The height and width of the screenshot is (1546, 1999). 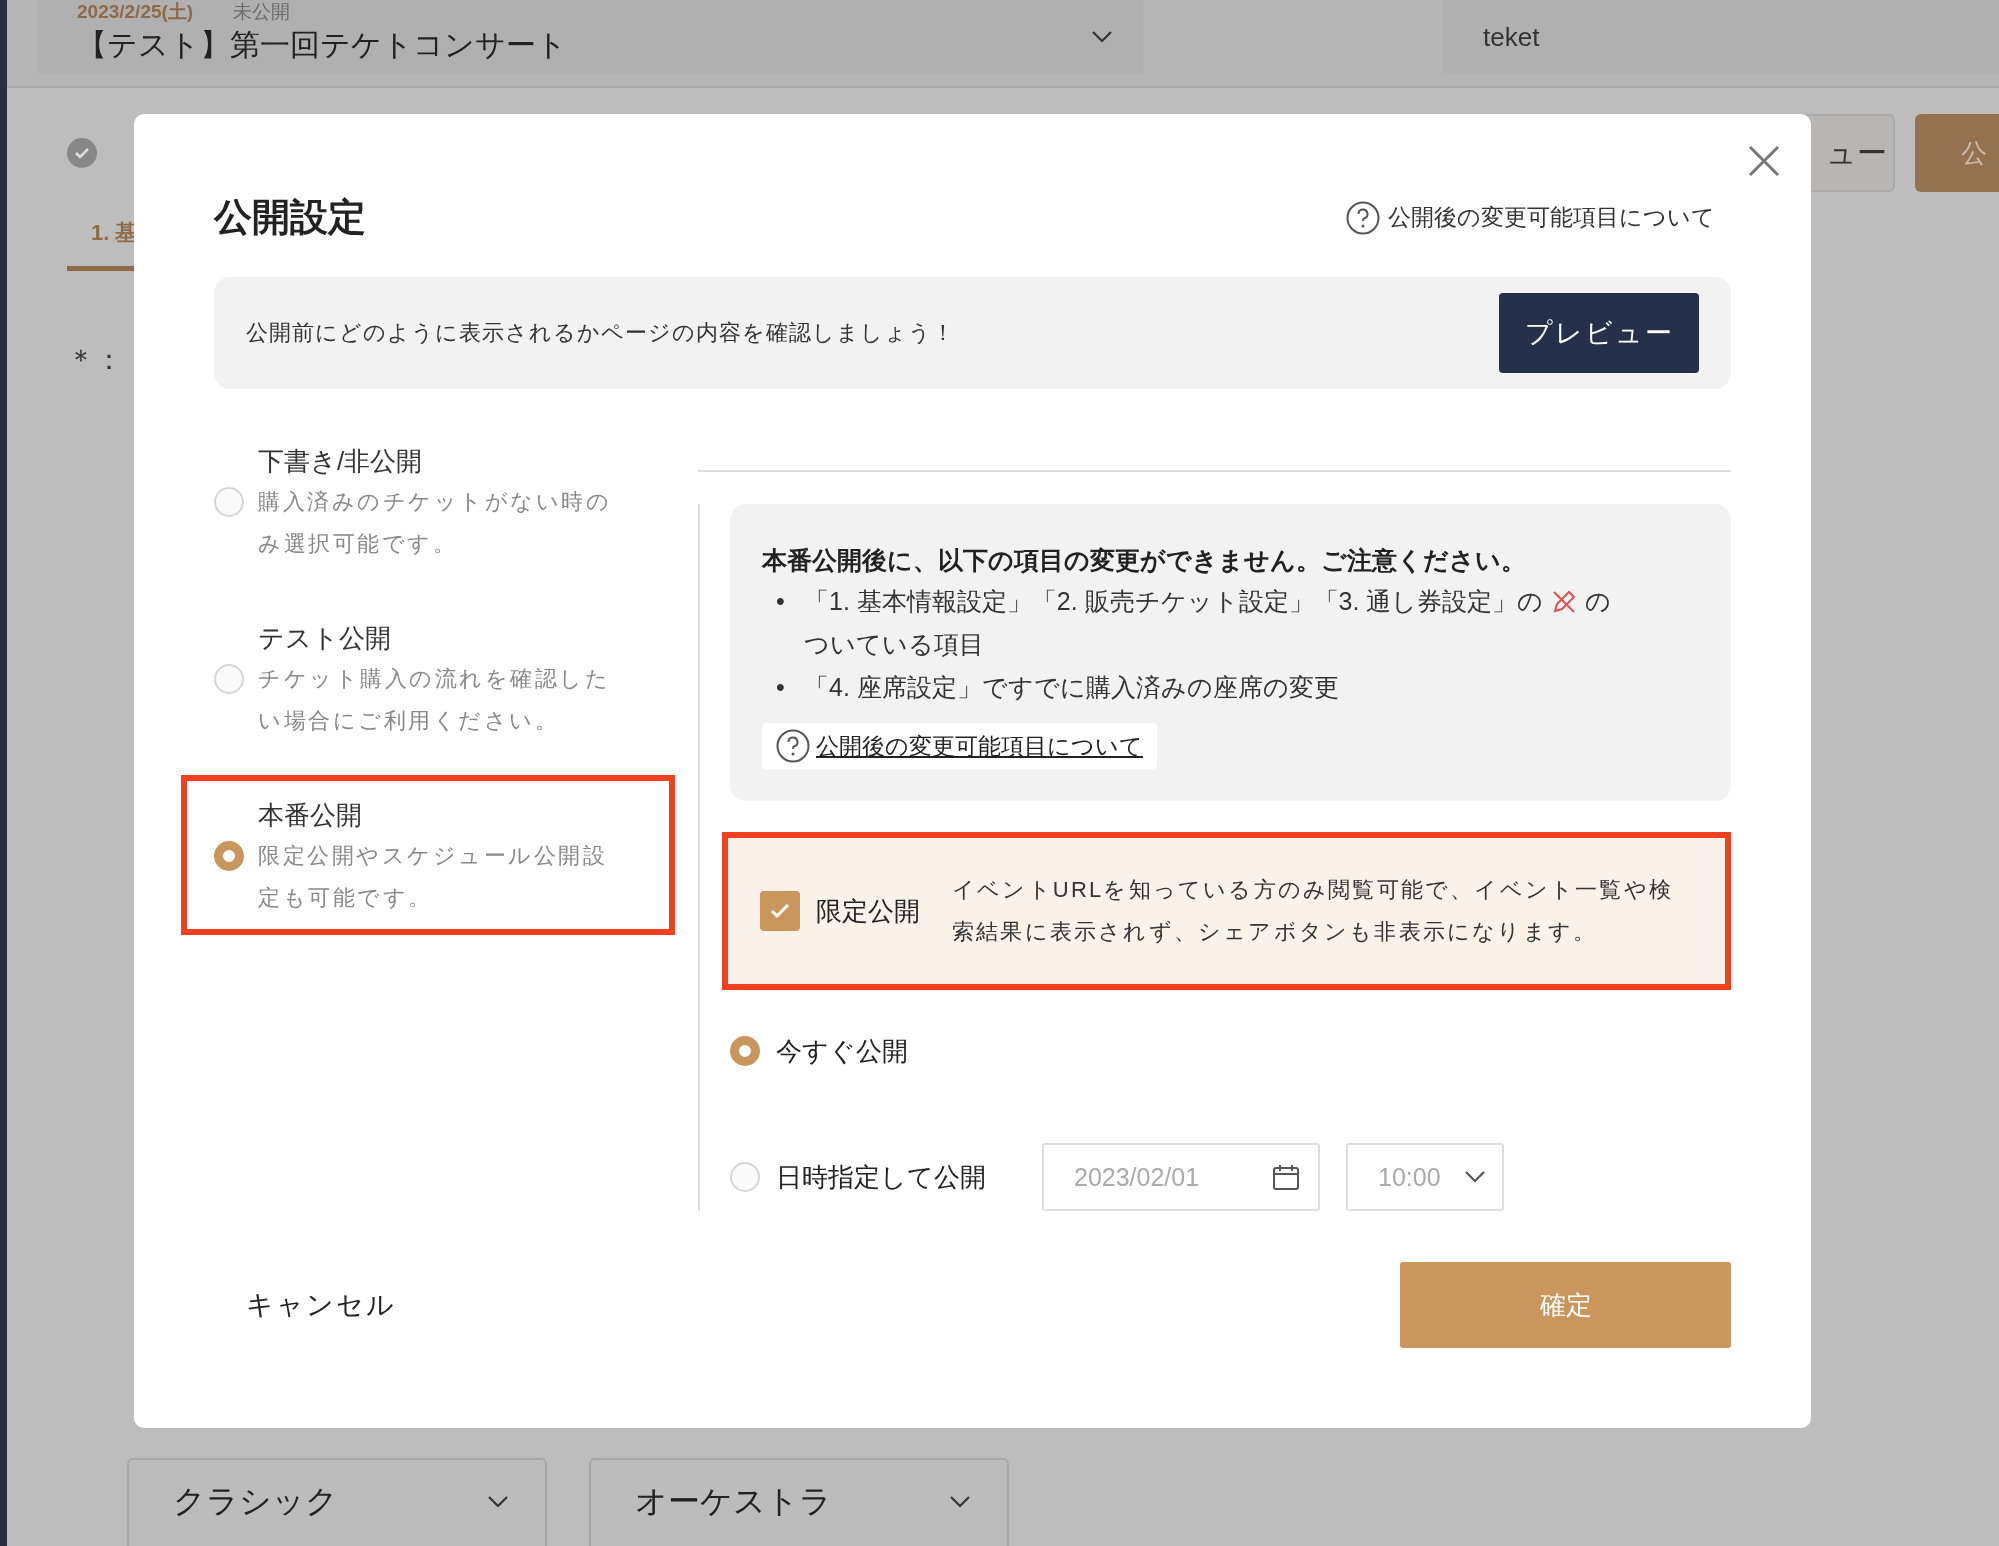 What do you see at coordinates (1599, 333) in the screenshot?
I see `preview-button: プレビュー` at bounding box center [1599, 333].